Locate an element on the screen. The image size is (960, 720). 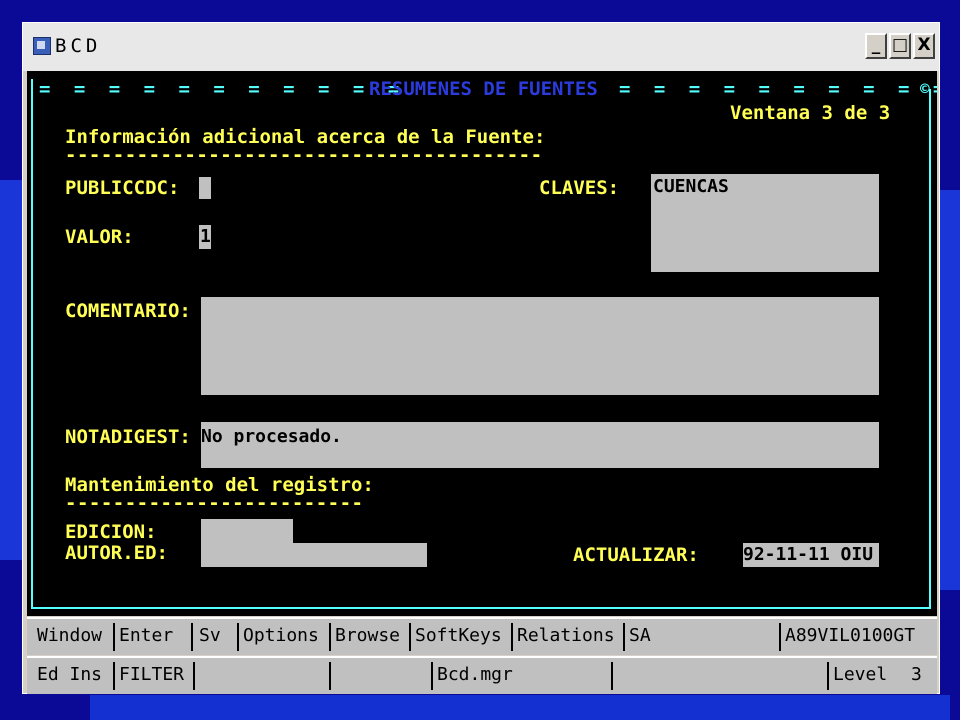
frame-left is located at coordinates (32, 344).